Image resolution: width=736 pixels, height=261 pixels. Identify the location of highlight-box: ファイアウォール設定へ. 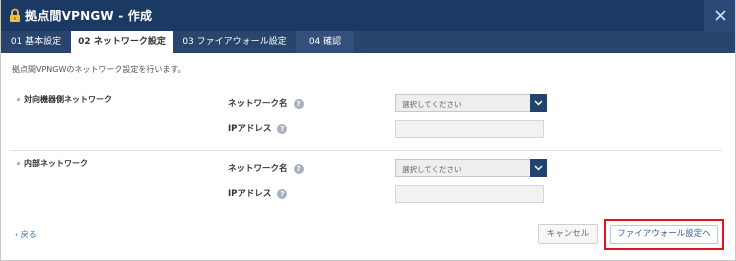
(664, 234).